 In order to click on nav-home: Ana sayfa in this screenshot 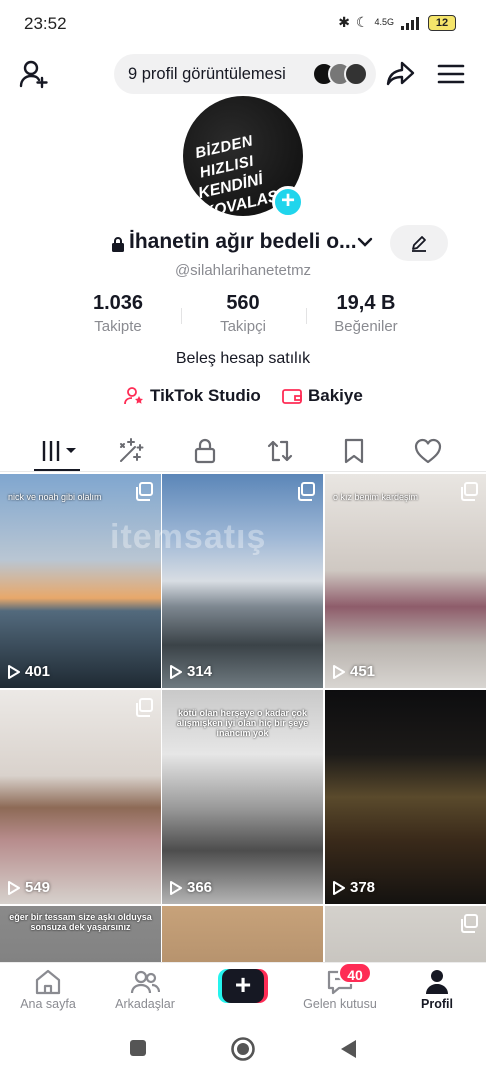, I will do `click(48, 989)`.